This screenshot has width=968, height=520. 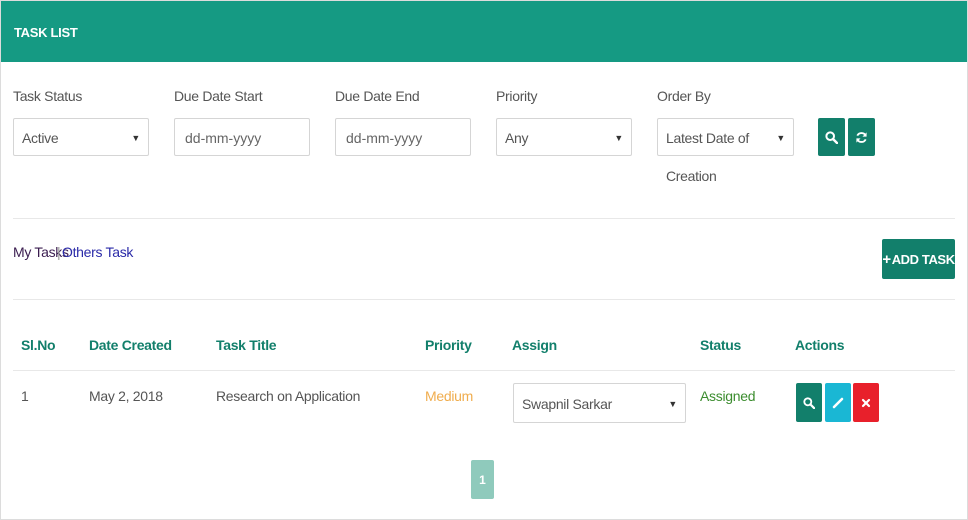 I want to click on column-header-status: Status, so click(x=720, y=345).